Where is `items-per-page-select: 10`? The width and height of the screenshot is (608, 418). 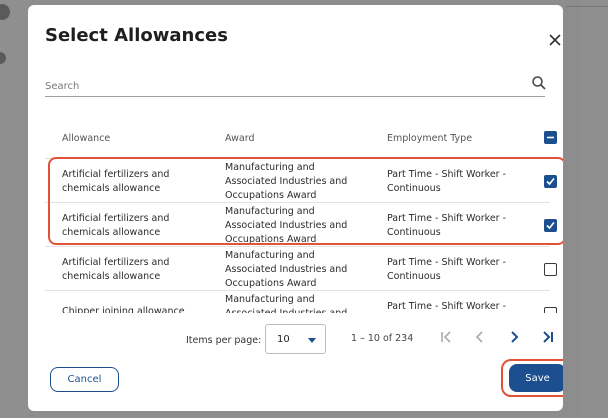 items-per-page-select: 10 is located at coordinates (295, 339).